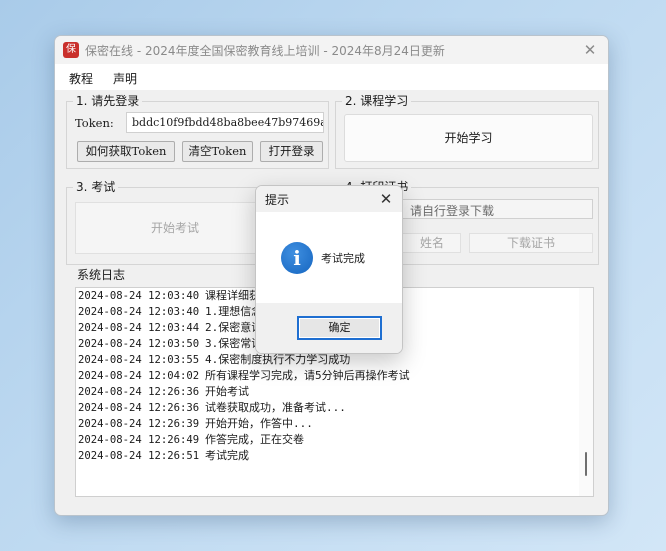 This screenshot has width=666, height=551. What do you see at coordinates (71, 50) in the screenshot?
I see `app-logo-icon: 保` at bounding box center [71, 50].